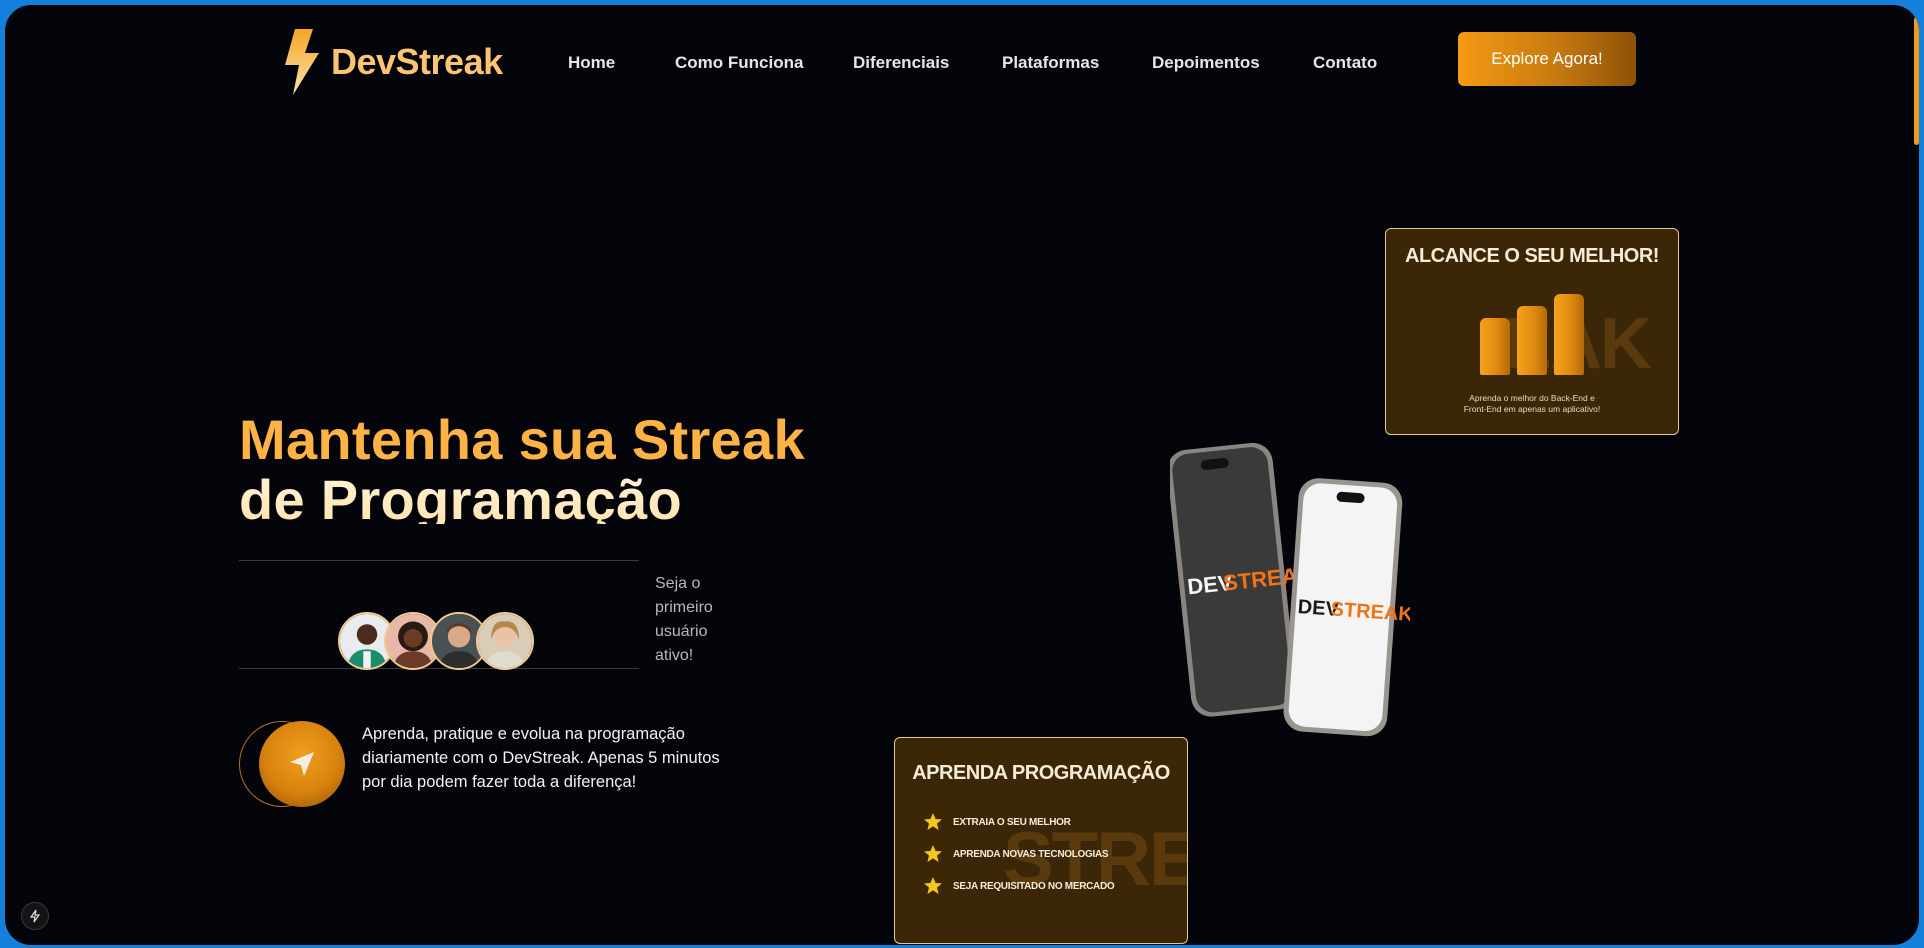  I want to click on divider-top, so click(439, 560).